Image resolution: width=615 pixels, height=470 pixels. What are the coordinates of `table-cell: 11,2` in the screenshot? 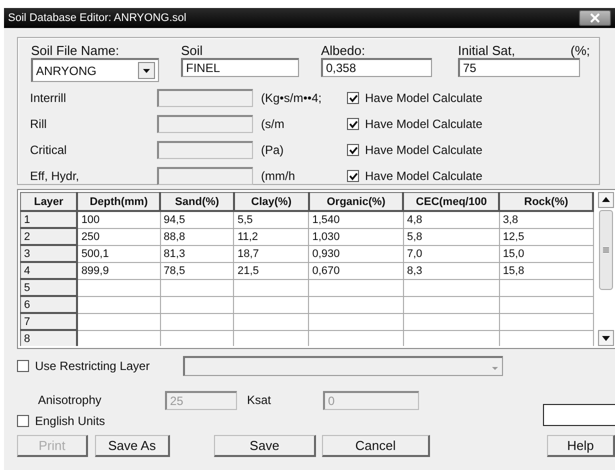 It's located at (247, 236).